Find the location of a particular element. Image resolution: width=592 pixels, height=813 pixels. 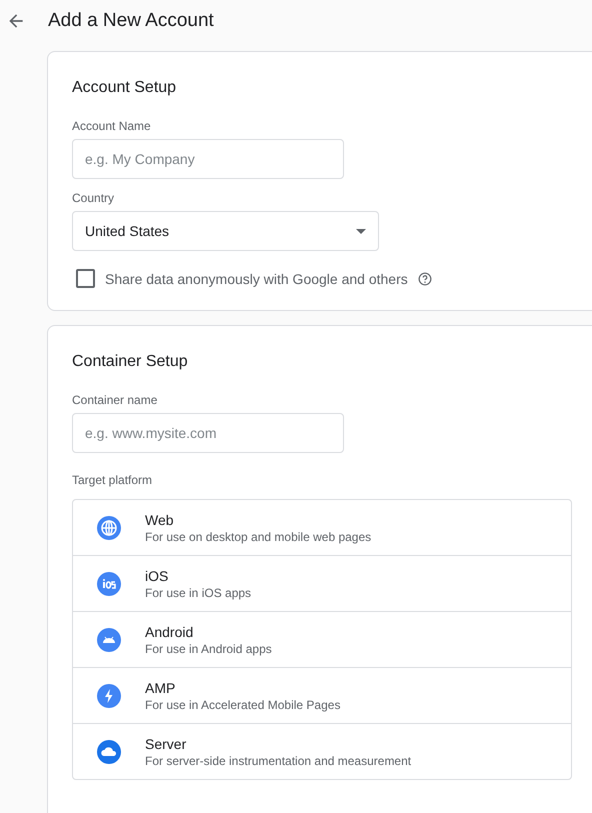

container-name-field: e.g. www.mysite.com is located at coordinates (208, 433).